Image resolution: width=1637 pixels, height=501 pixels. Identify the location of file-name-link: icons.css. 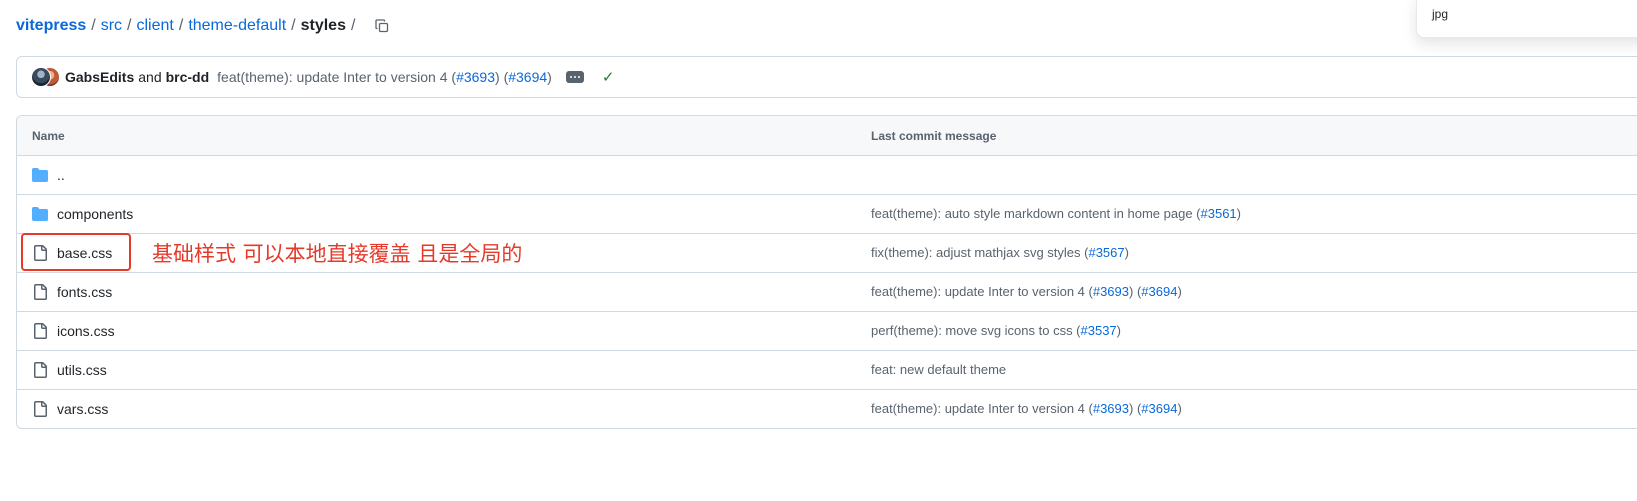
(86, 331).